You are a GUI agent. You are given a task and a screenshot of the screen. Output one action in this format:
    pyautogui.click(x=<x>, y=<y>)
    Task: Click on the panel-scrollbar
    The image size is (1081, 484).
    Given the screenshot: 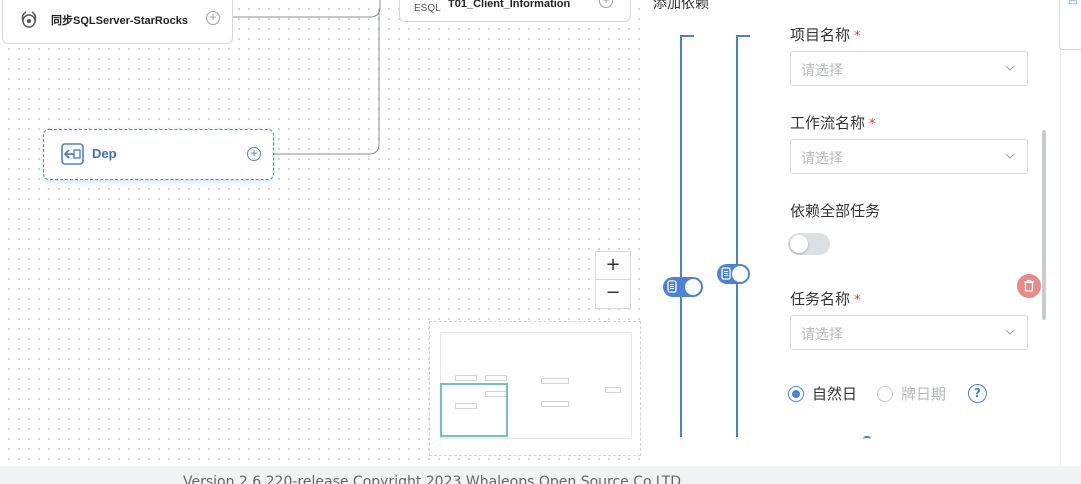 What is the action you would take?
    pyautogui.click(x=1044, y=225)
    